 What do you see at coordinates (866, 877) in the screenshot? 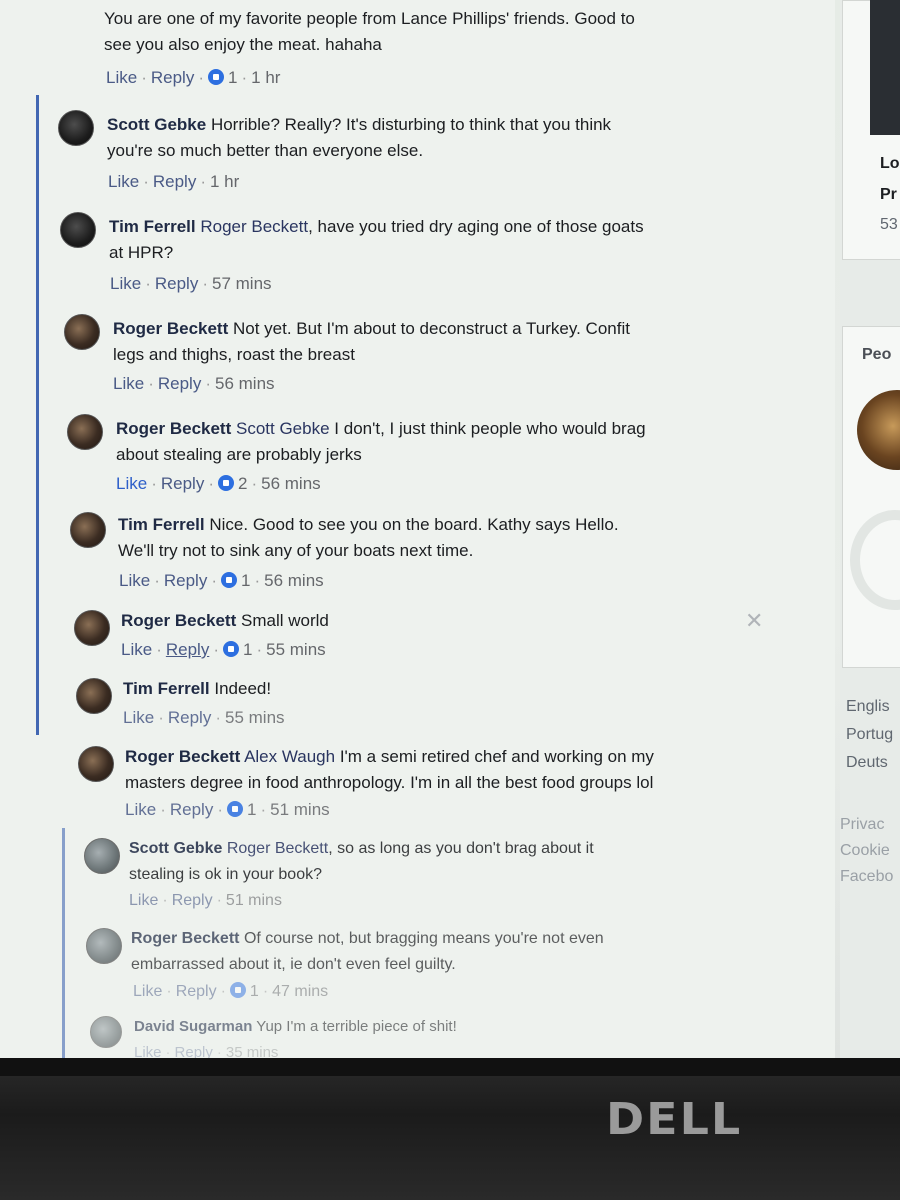
I see `footer-link: Facebo` at bounding box center [866, 877].